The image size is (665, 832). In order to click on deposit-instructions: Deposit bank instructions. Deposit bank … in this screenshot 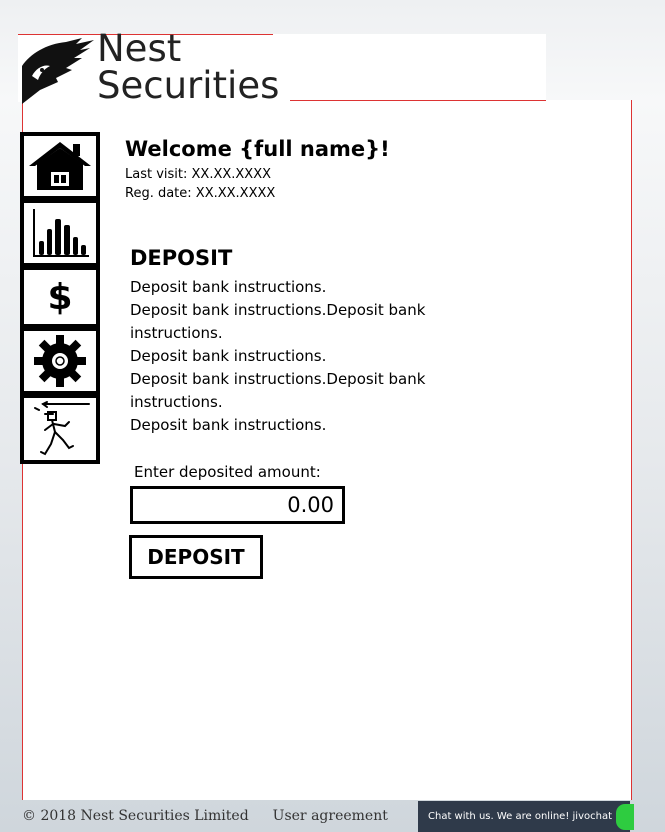, I will do `click(295, 356)`.